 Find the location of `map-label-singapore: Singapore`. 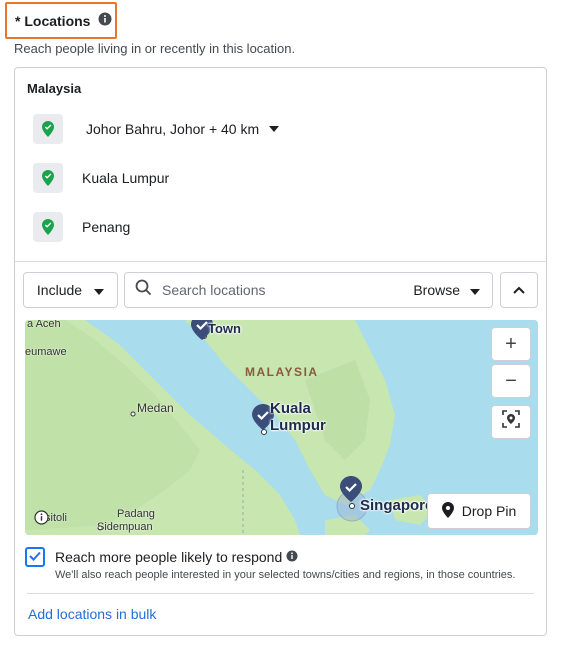

map-label-singapore: Singapore is located at coordinates (397, 505).